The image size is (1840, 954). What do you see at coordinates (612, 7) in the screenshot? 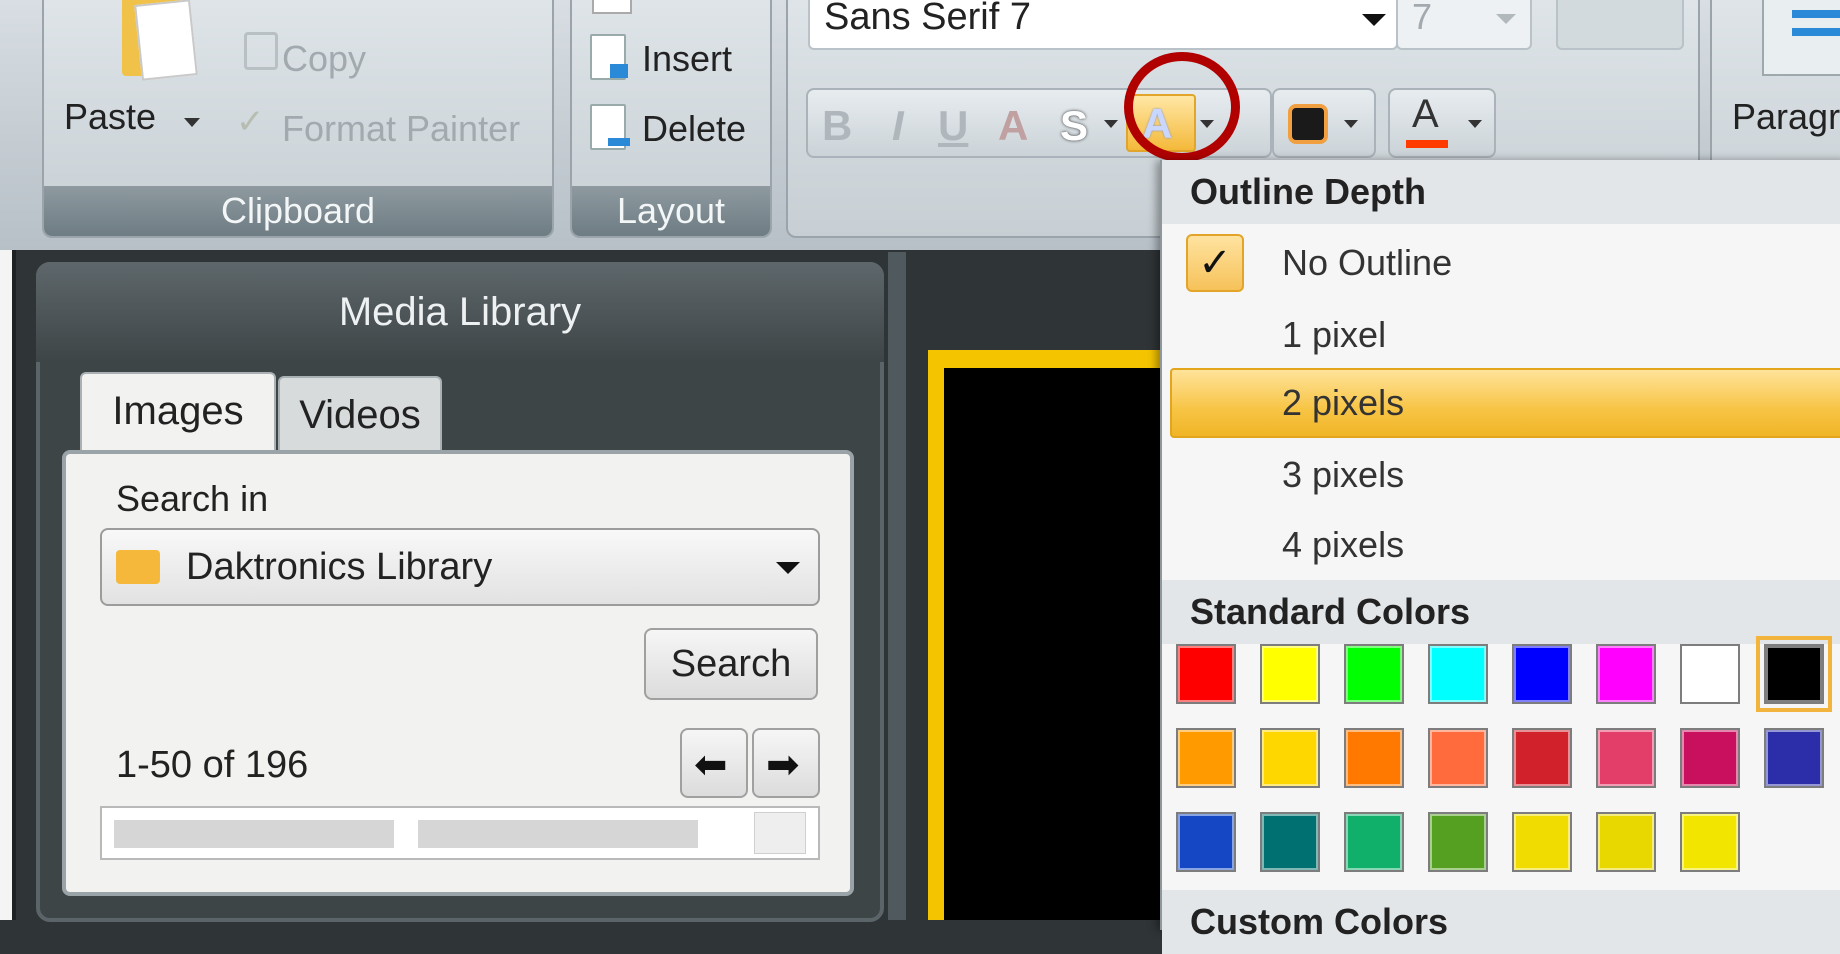
I see `add-icon` at bounding box center [612, 7].